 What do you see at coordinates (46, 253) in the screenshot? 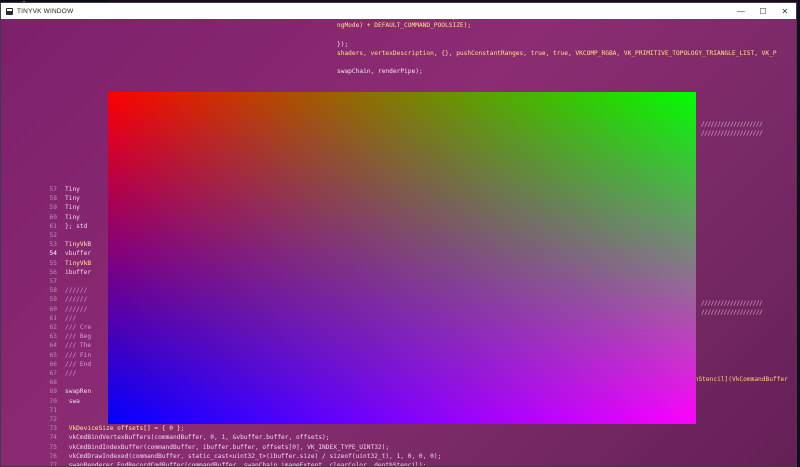
I see `code-line: 54 vbuffer` at bounding box center [46, 253].